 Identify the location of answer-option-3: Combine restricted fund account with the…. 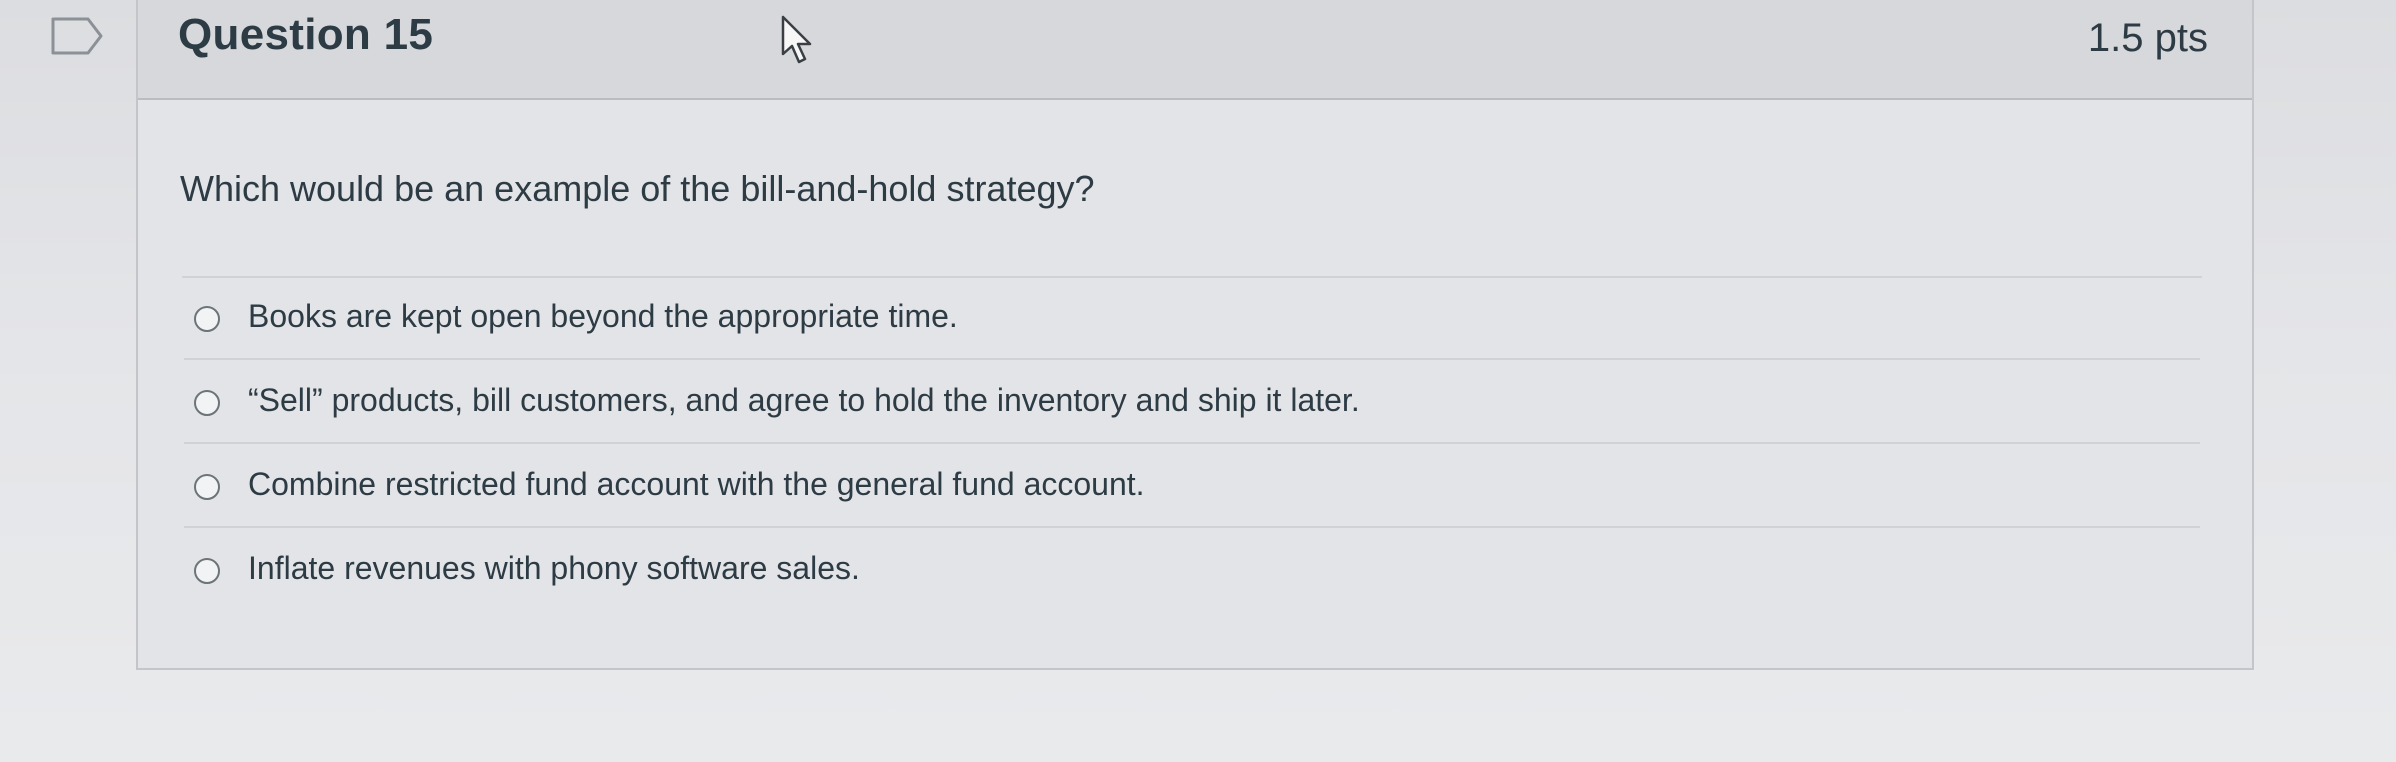
(1192, 487).